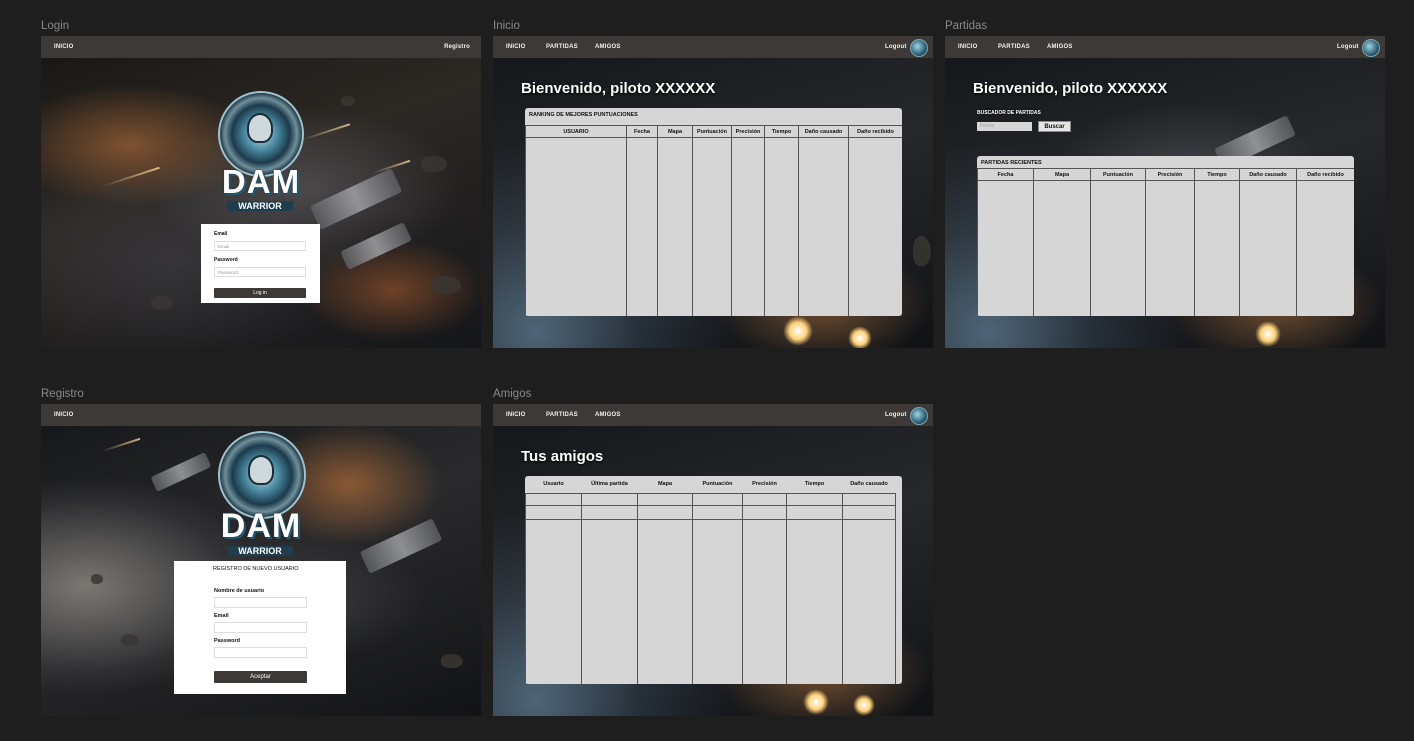 The width and height of the screenshot is (1414, 741). What do you see at coordinates (1165, 248) in the screenshot?
I see `recent-body` at bounding box center [1165, 248].